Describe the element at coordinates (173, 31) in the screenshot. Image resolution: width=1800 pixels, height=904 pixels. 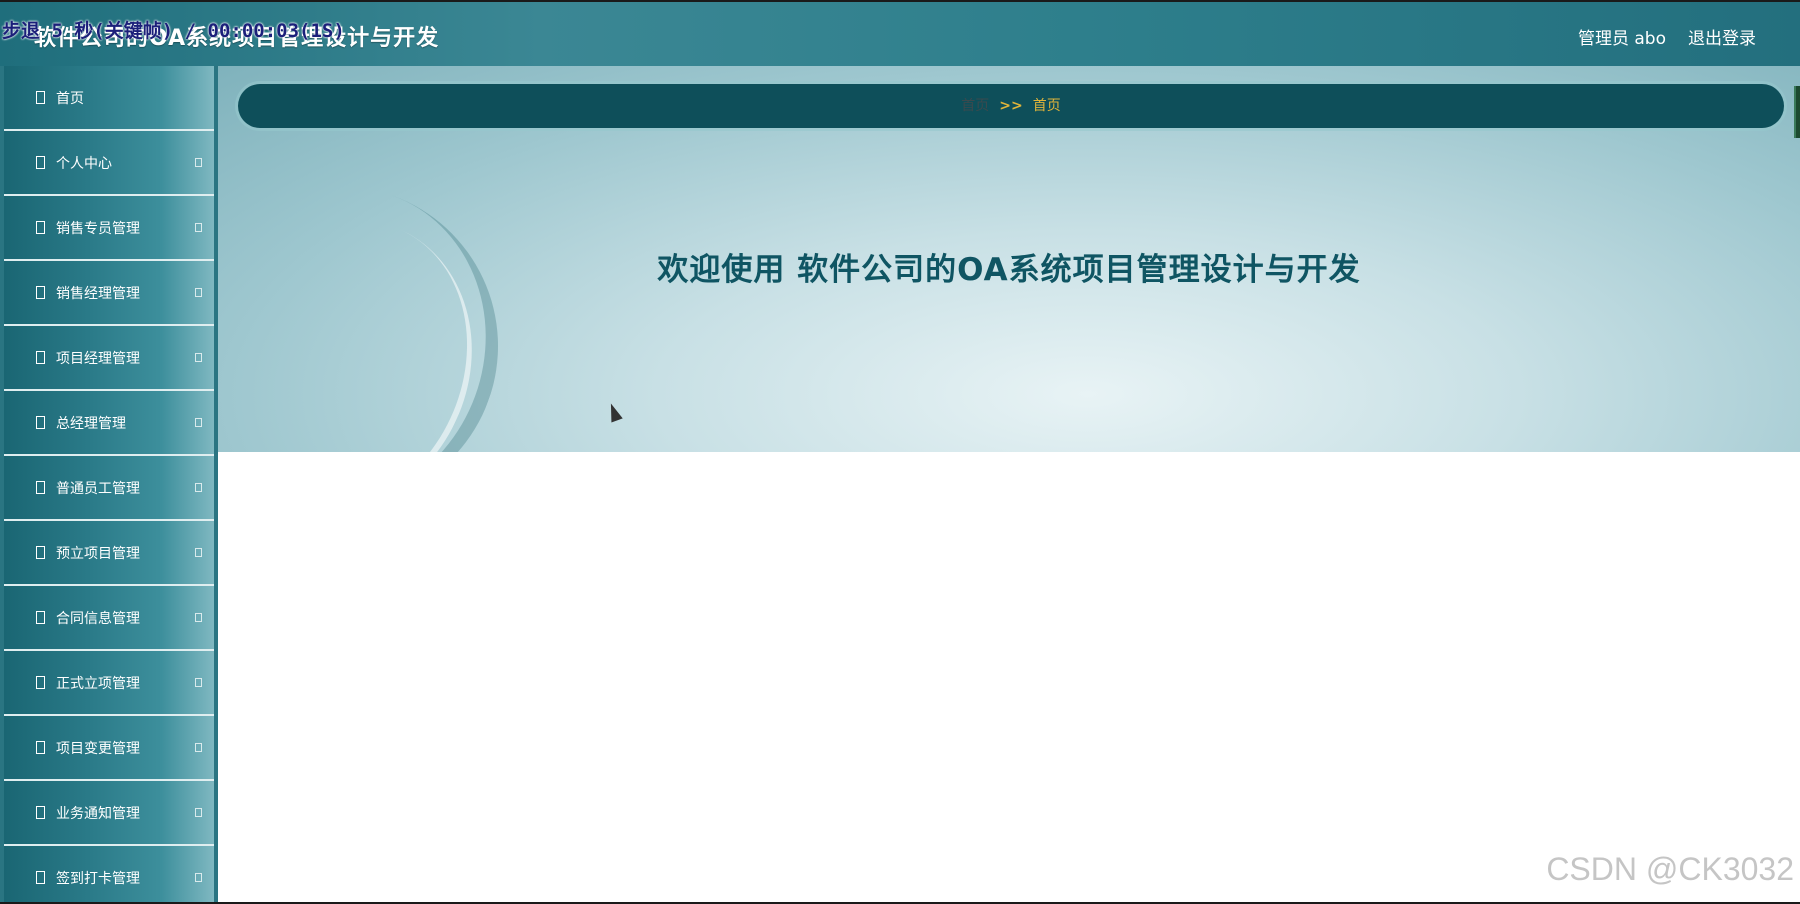
I see `player-overlay-text: 步退 5 秒(关键帧) / 00:00:03(1S)` at that location.